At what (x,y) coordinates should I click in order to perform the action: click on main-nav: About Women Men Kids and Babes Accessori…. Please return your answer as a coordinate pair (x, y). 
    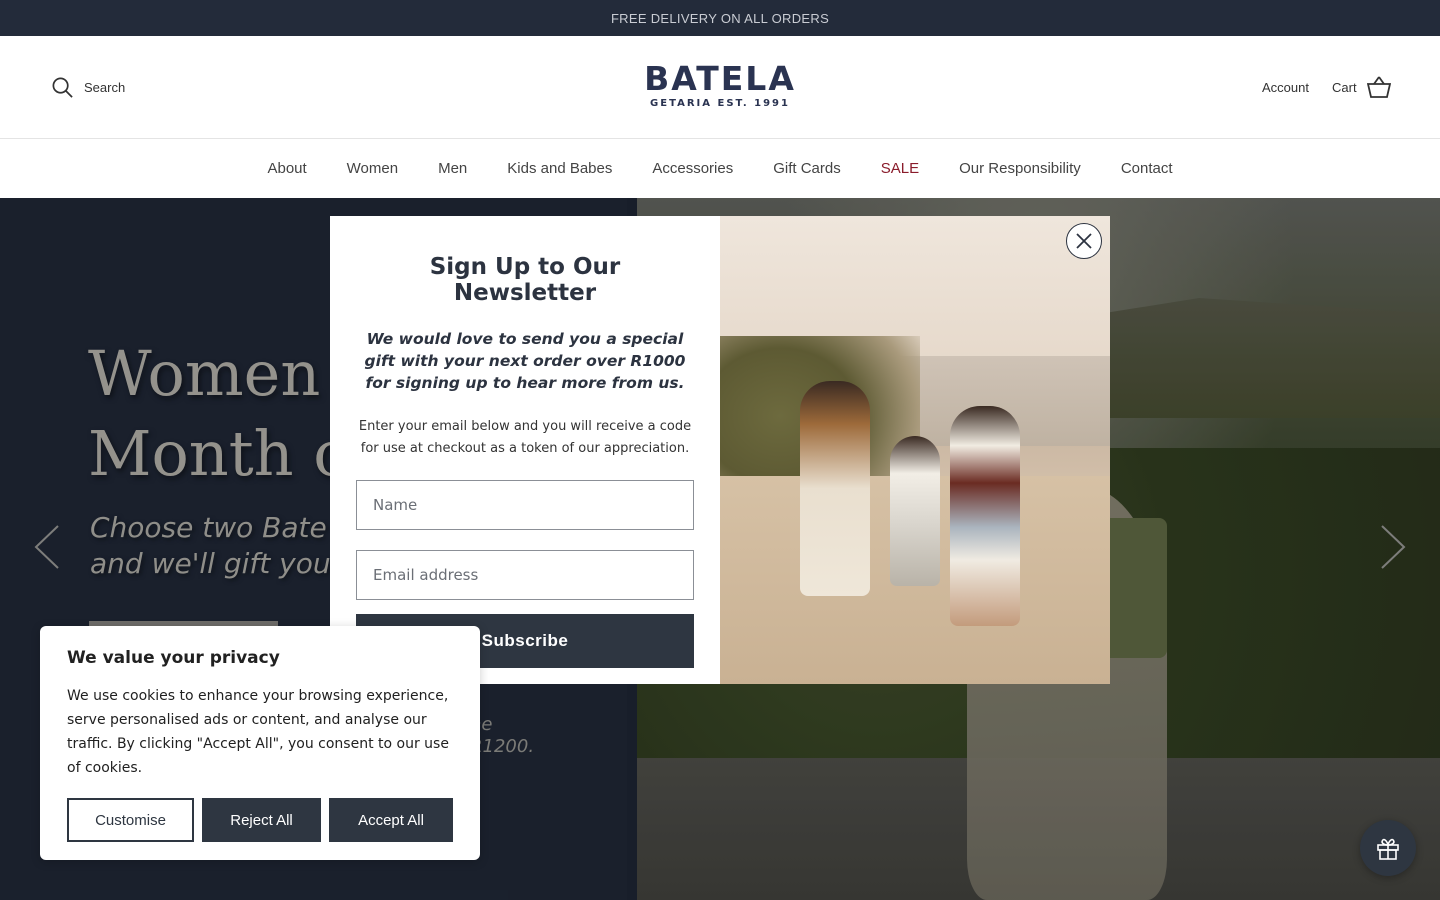
    Looking at the image, I should click on (720, 168).